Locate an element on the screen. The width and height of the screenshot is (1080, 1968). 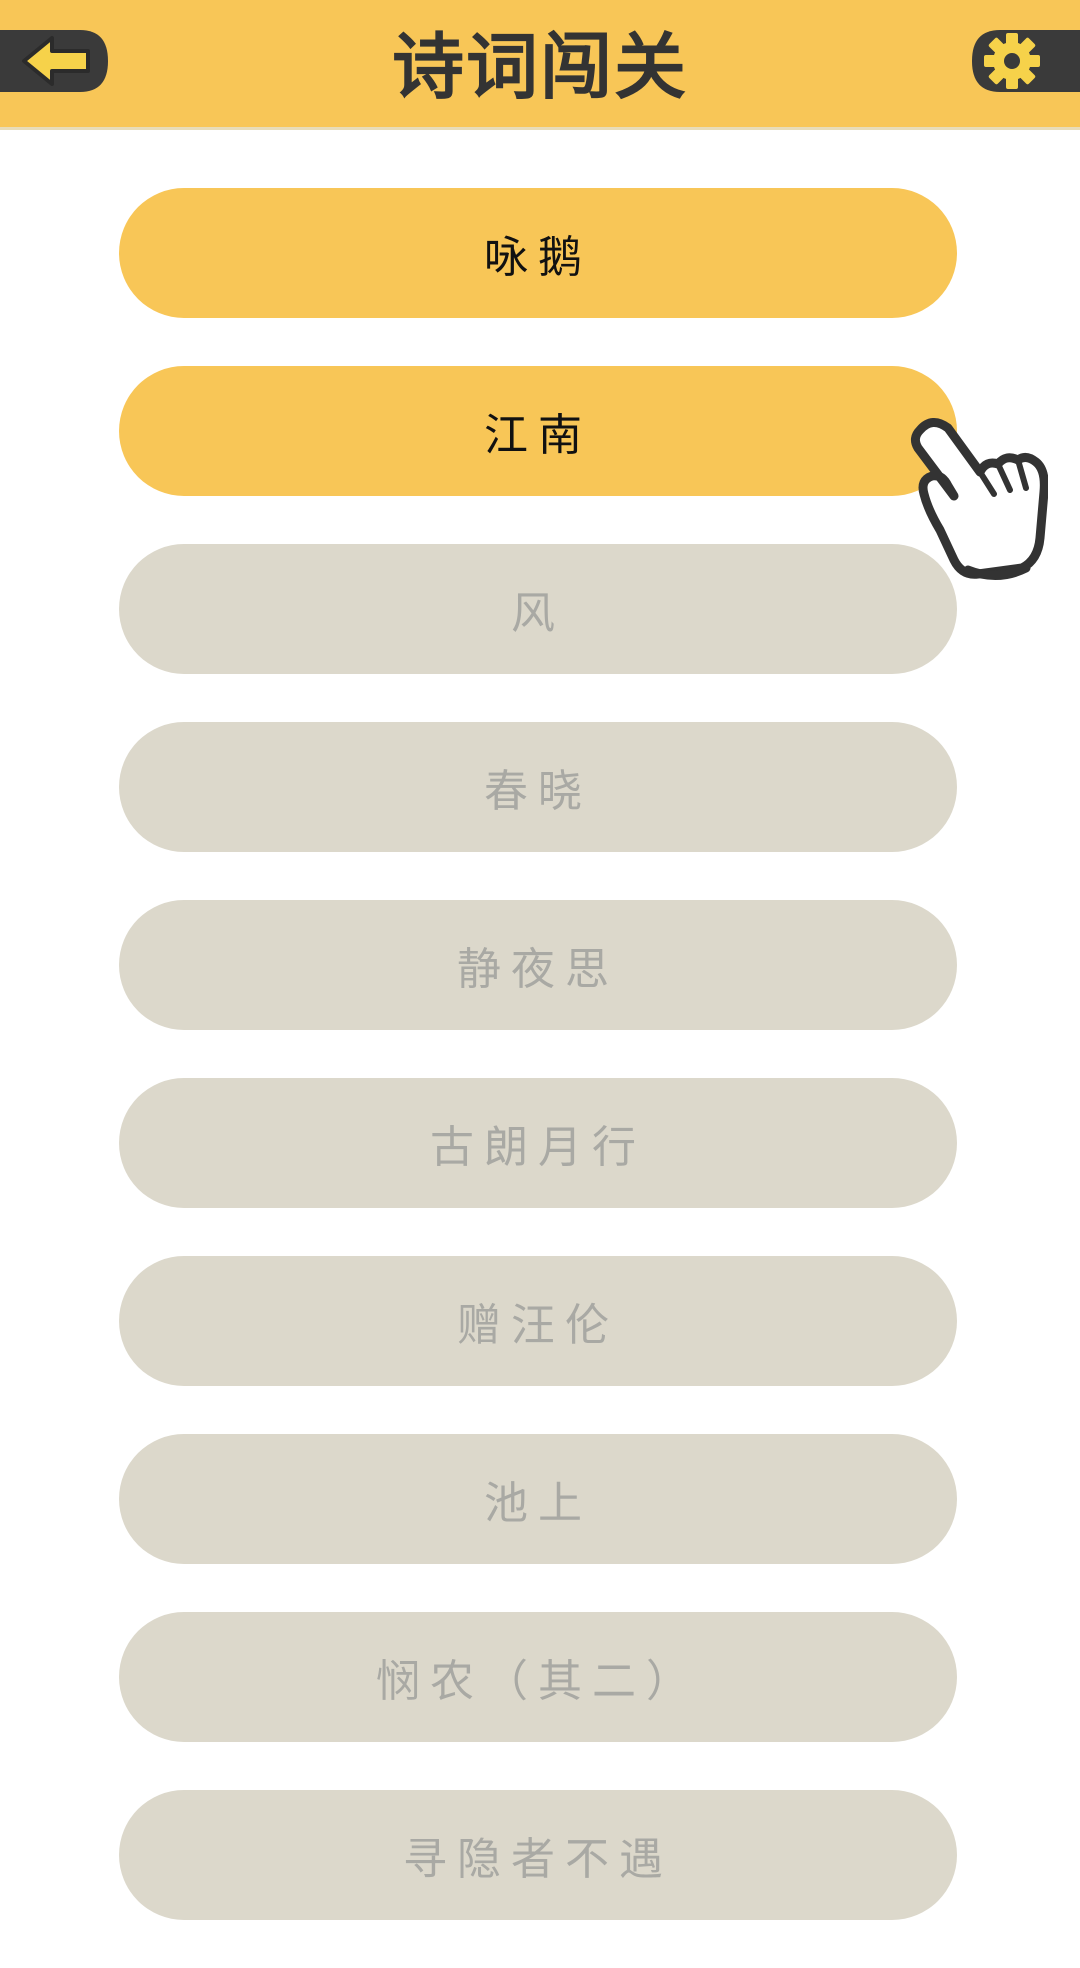
settings-button is located at coordinates (1023, 61).